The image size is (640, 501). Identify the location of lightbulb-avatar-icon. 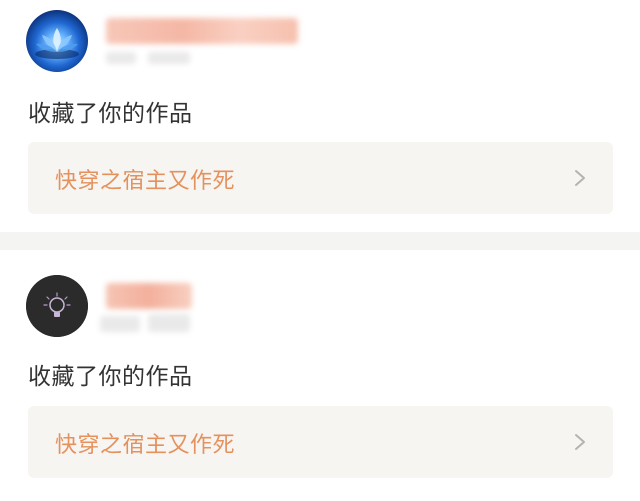
(57, 306).